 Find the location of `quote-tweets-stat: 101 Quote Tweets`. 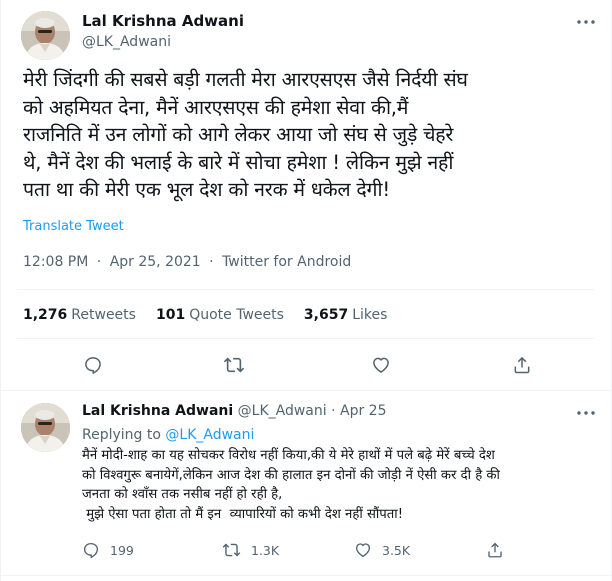

quote-tweets-stat: 101 Quote Tweets is located at coordinates (220, 315).